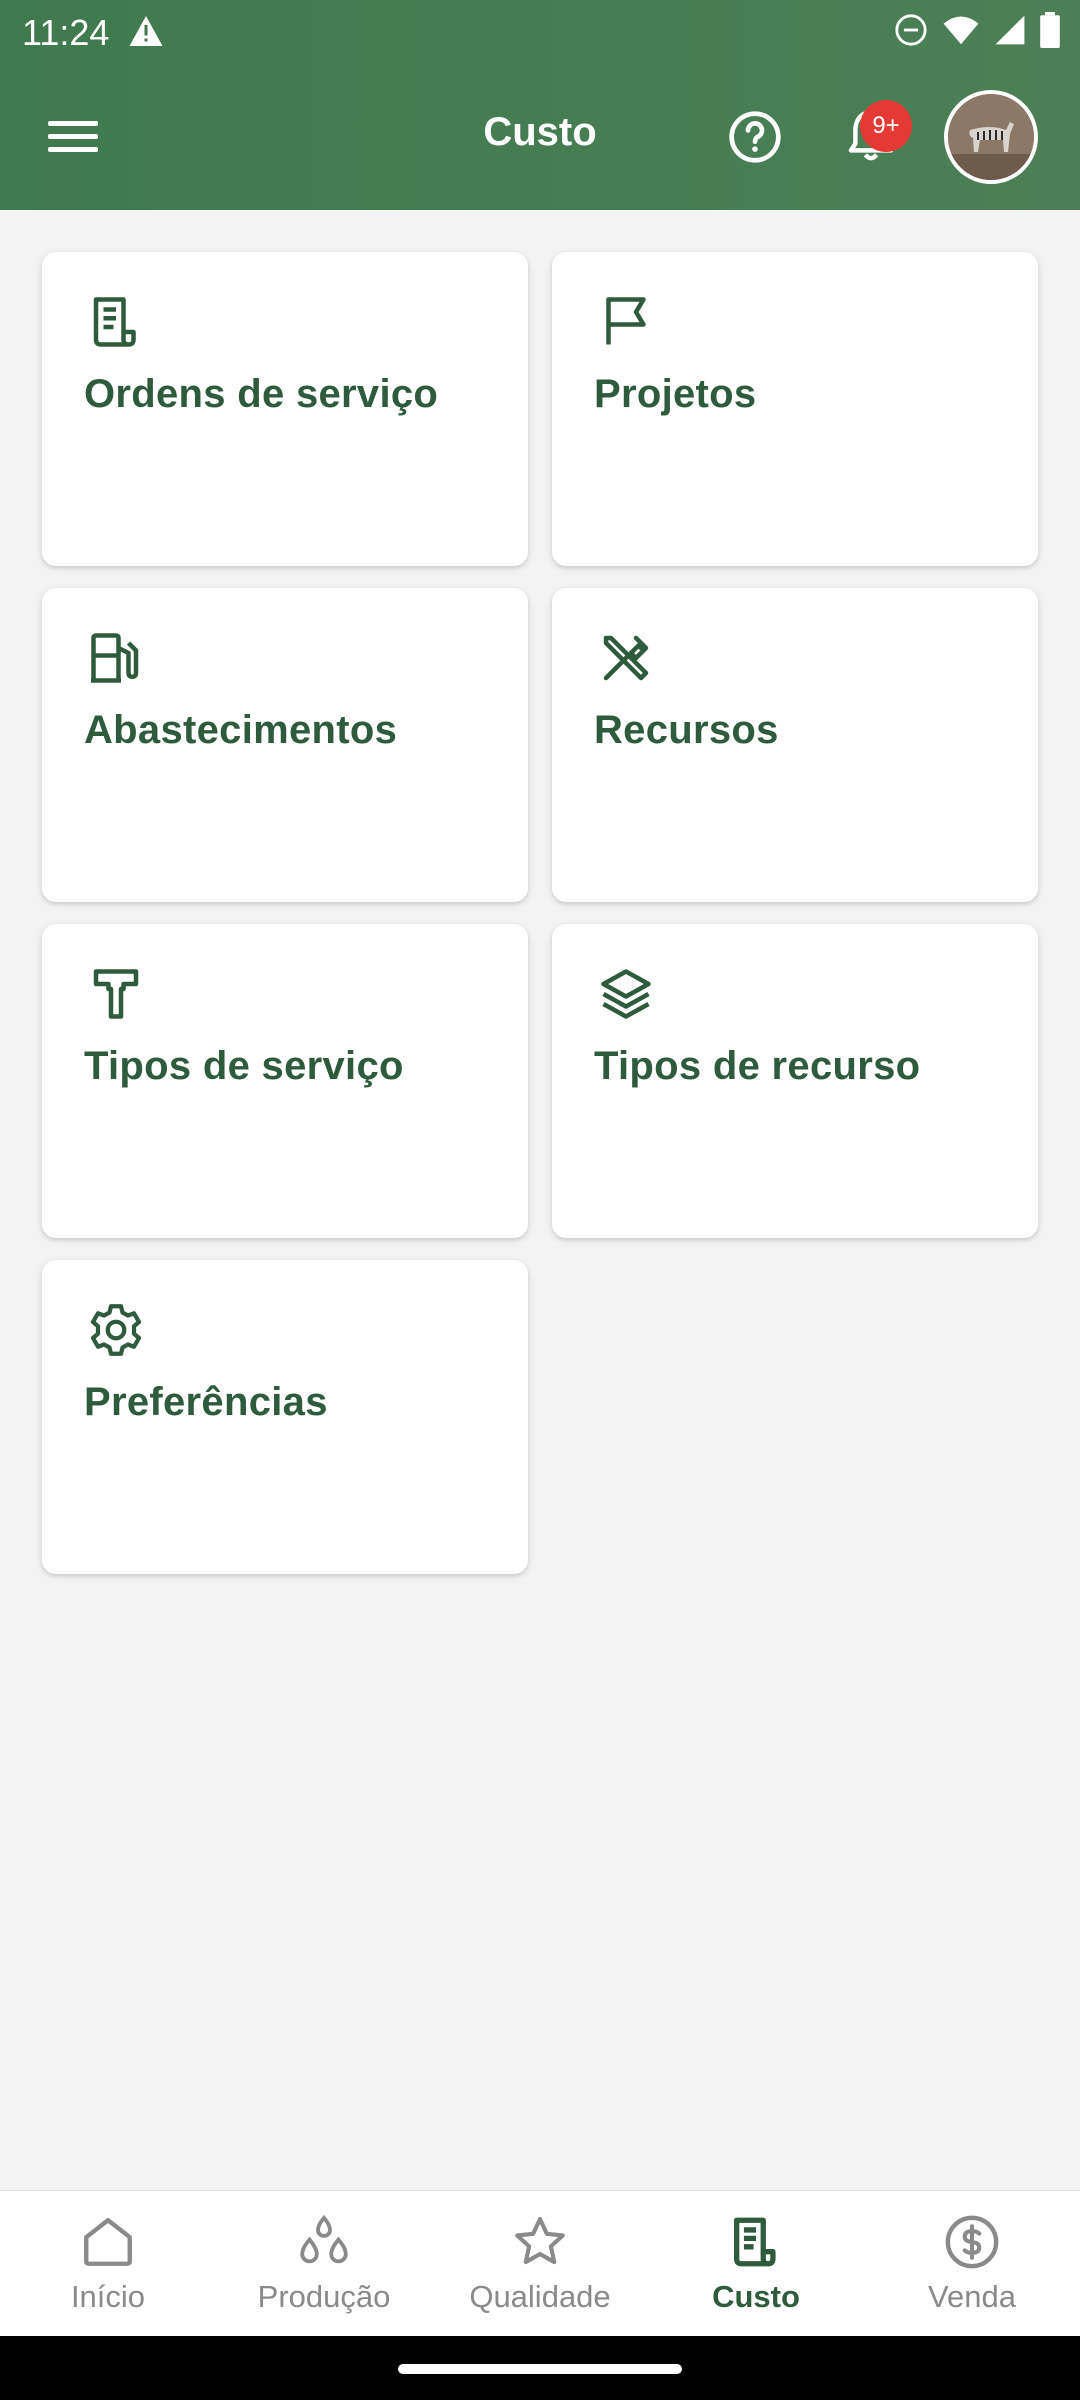 The height and width of the screenshot is (2400, 1080). Describe the element at coordinates (116, 994) in the screenshot. I see `hammer-icon` at that location.